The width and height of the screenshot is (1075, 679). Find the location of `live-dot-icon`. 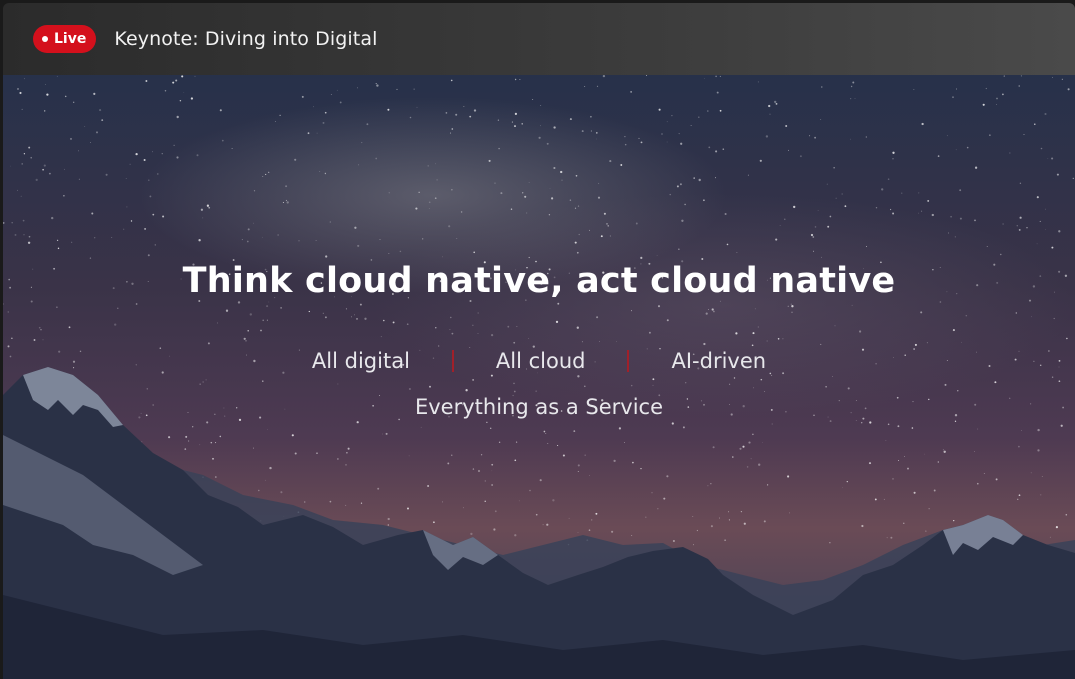

live-dot-icon is located at coordinates (45, 39).